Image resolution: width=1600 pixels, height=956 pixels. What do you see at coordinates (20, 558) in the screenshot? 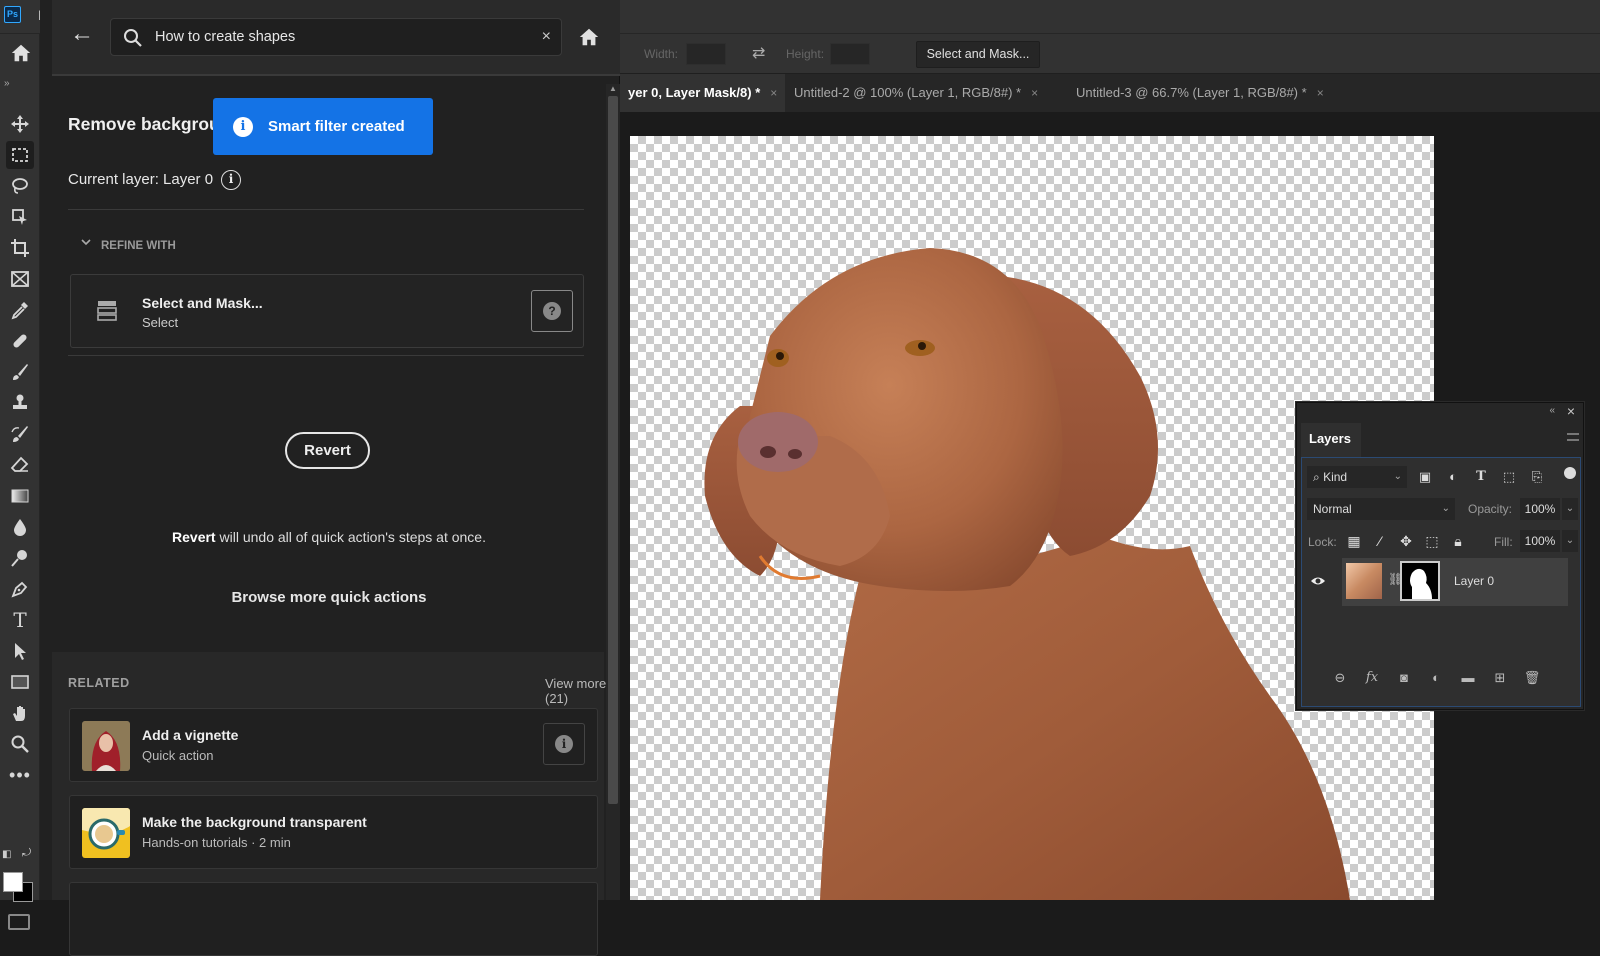
I see `dodge-tool` at bounding box center [20, 558].